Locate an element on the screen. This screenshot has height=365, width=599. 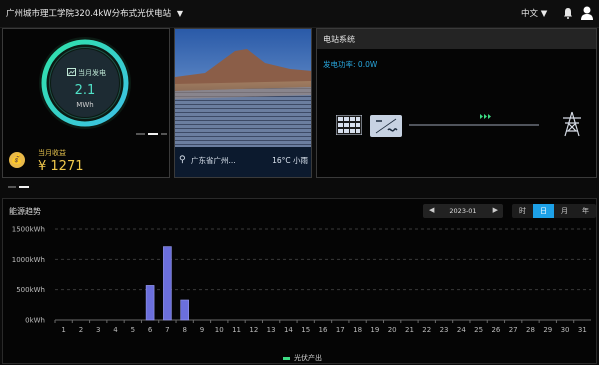
tab-year: 年 is located at coordinates (585, 211).